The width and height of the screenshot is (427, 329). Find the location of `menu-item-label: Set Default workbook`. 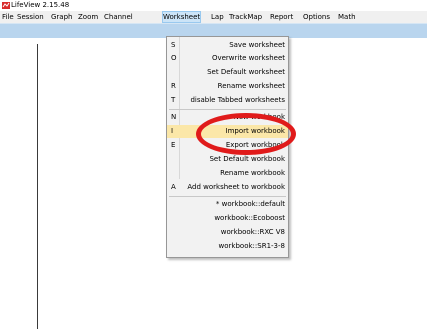

menu-item-label: Set Default workbook is located at coordinates (247, 159).